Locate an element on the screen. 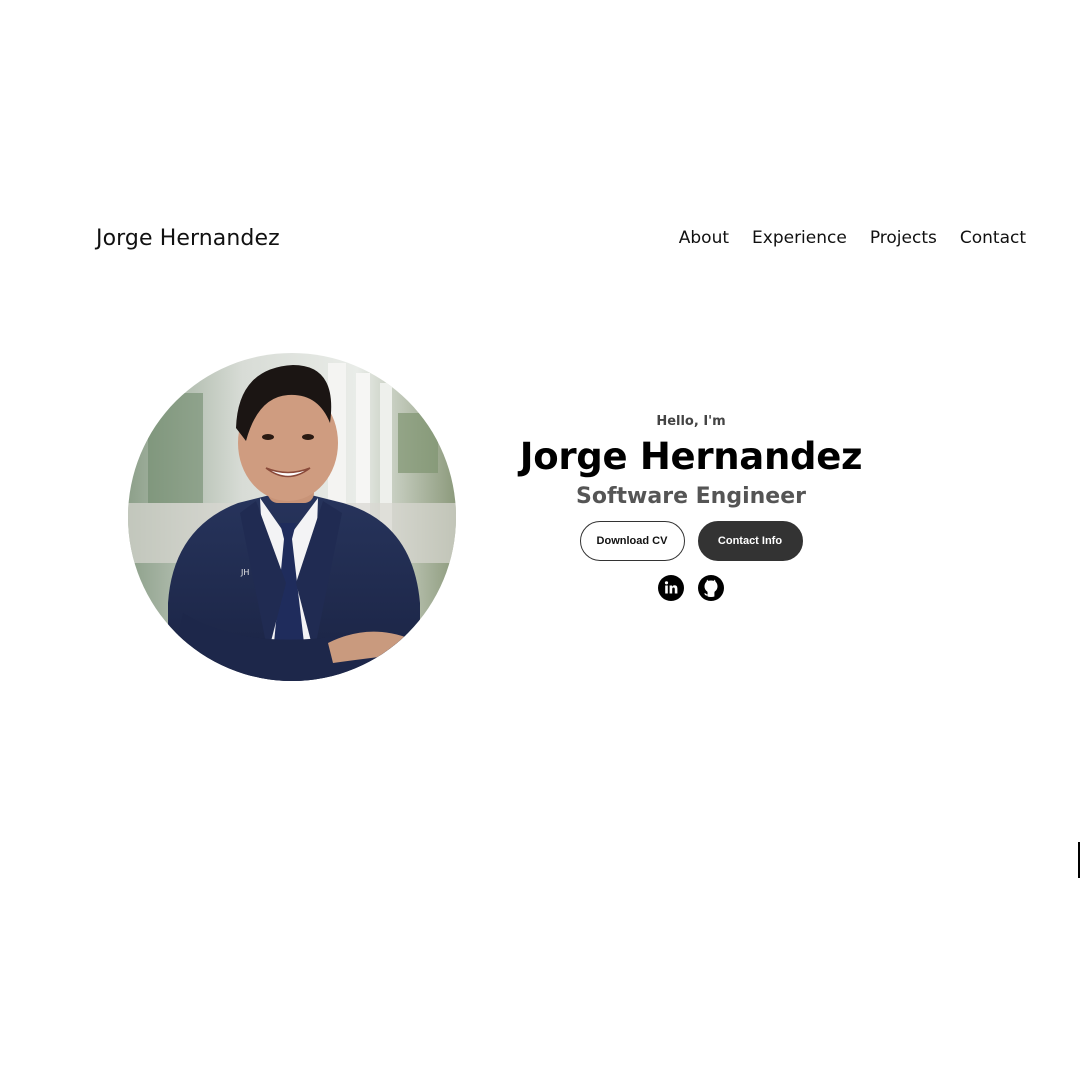 This screenshot has width=1080, height=1080. contact-info-button: Contact Info is located at coordinates (750, 541).